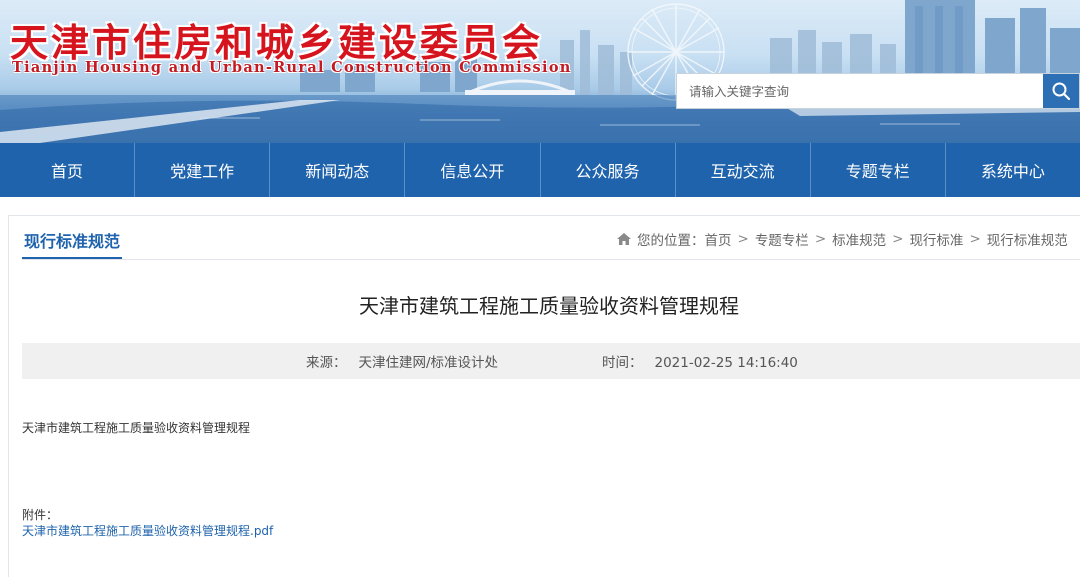 The height and width of the screenshot is (577, 1080). I want to click on breadcrumb-prefix: 您的位置：, so click(671, 241).